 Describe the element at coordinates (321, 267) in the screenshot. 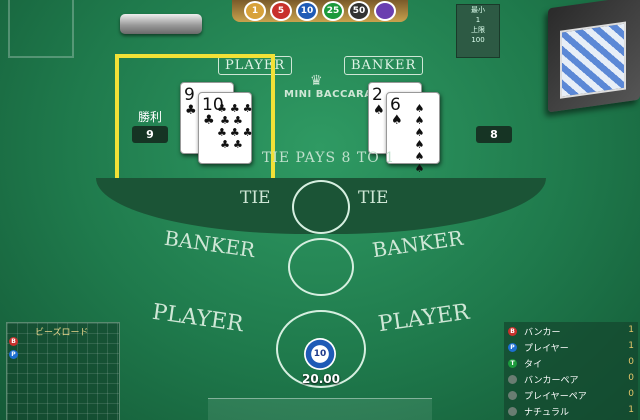

I see `banker-bet-spot` at that location.